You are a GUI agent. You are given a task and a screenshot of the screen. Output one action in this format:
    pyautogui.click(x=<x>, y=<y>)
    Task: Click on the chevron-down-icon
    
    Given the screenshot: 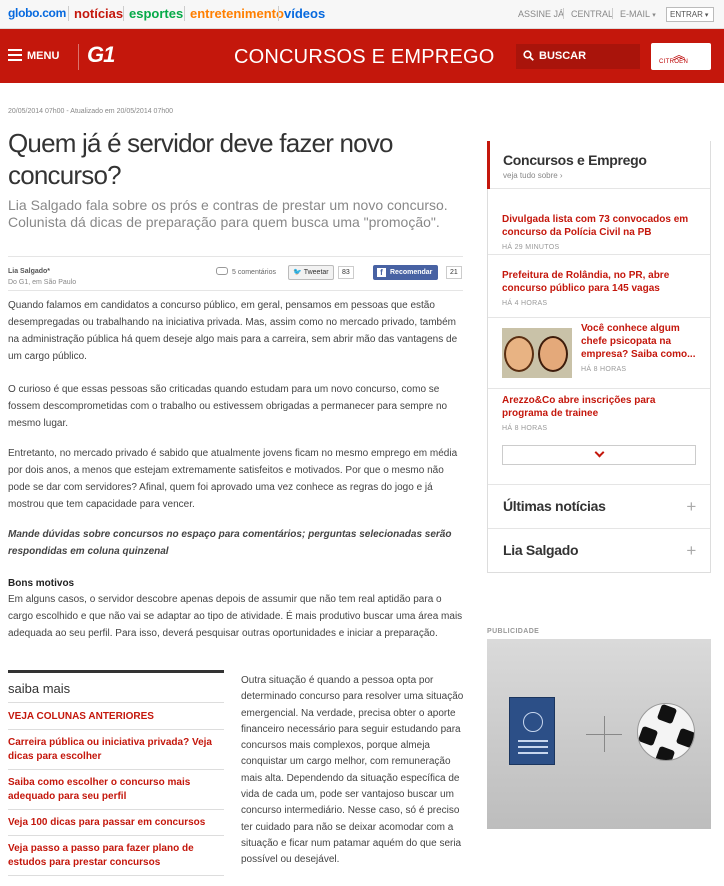 What is the action you would take?
    pyautogui.click(x=599, y=452)
    